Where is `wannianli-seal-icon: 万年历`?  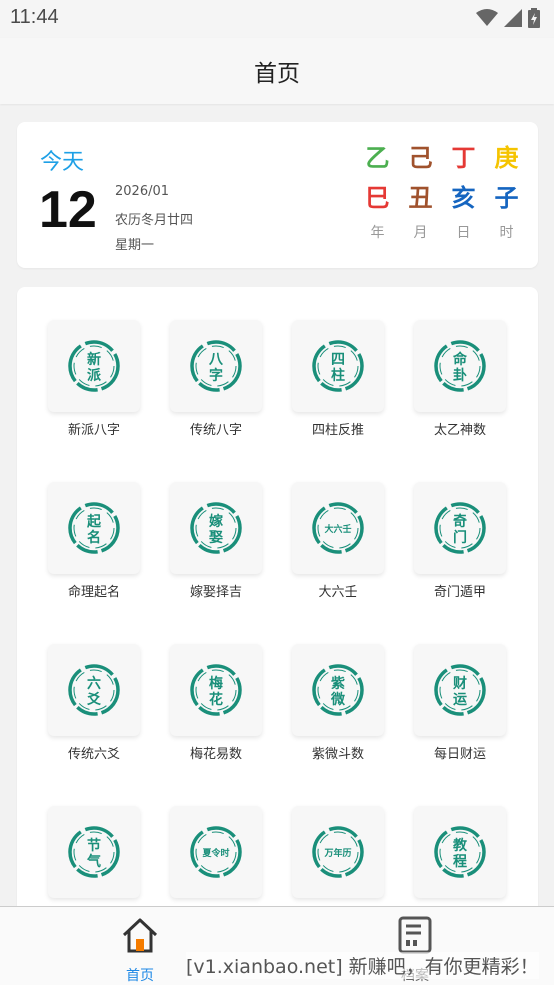
wannianli-seal-icon: 万年历 is located at coordinates (338, 852).